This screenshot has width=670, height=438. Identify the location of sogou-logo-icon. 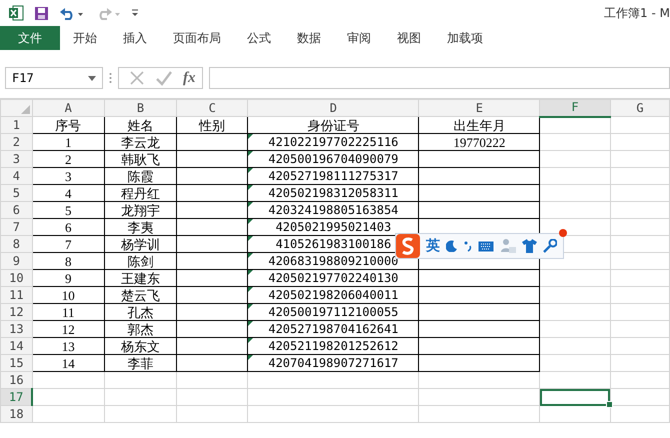
(408, 246).